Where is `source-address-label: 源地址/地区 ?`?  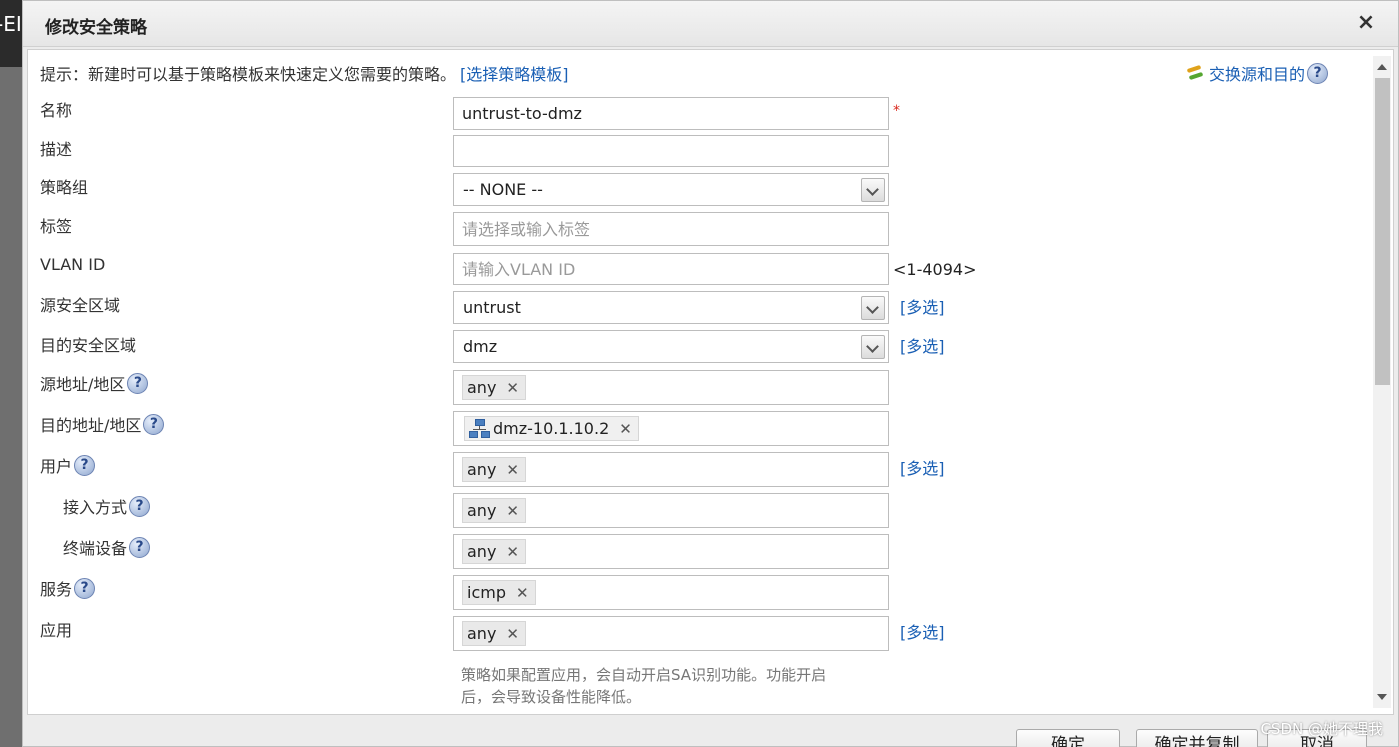
source-address-label: 源地址/地区 ? is located at coordinates (94, 383).